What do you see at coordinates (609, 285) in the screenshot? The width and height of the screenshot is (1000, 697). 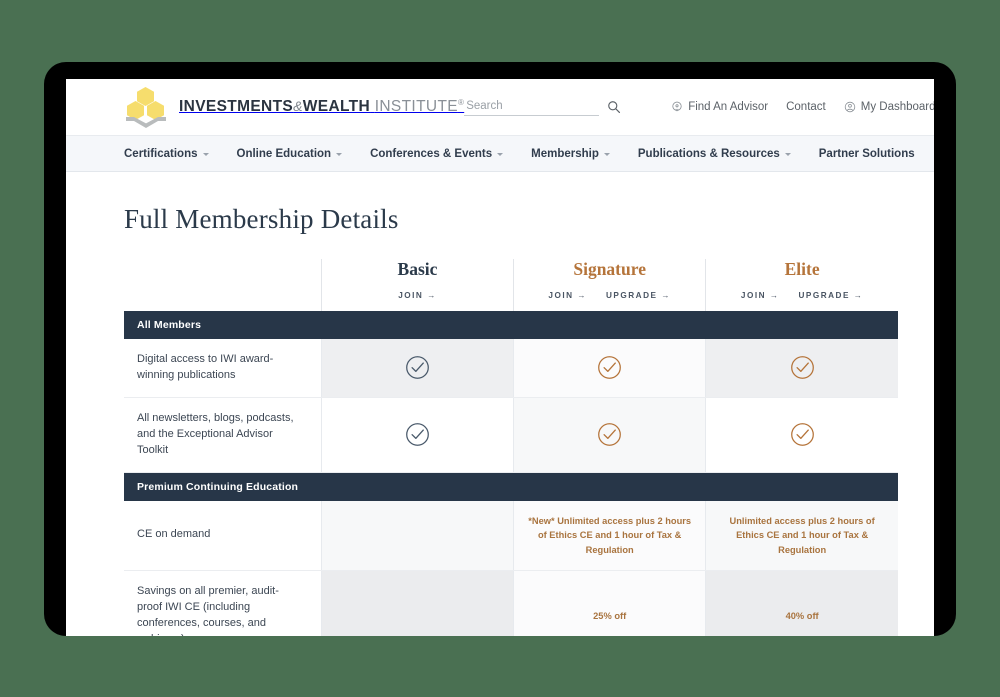 I see `tier-column-header-signature: Signature JOIN → UPGRADE →` at bounding box center [609, 285].